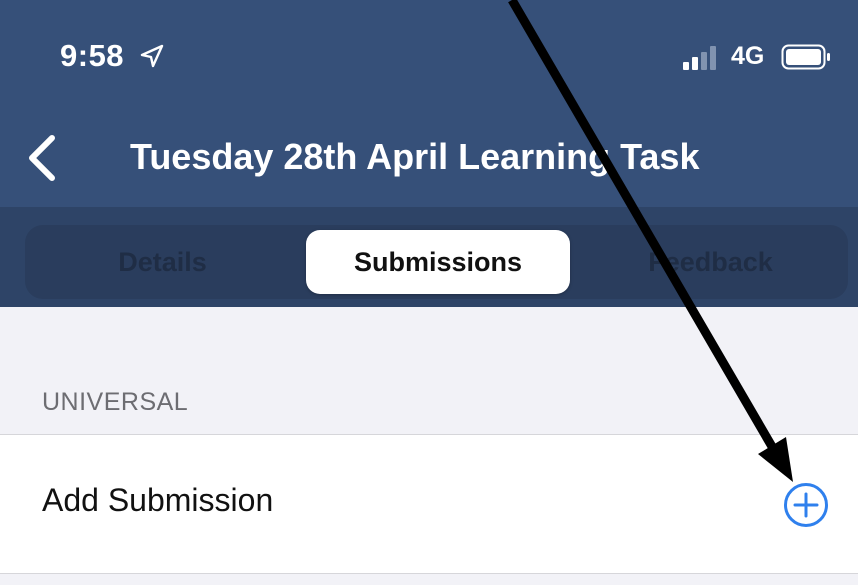  What do you see at coordinates (805, 57) in the screenshot?
I see `battery-icon` at bounding box center [805, 57].